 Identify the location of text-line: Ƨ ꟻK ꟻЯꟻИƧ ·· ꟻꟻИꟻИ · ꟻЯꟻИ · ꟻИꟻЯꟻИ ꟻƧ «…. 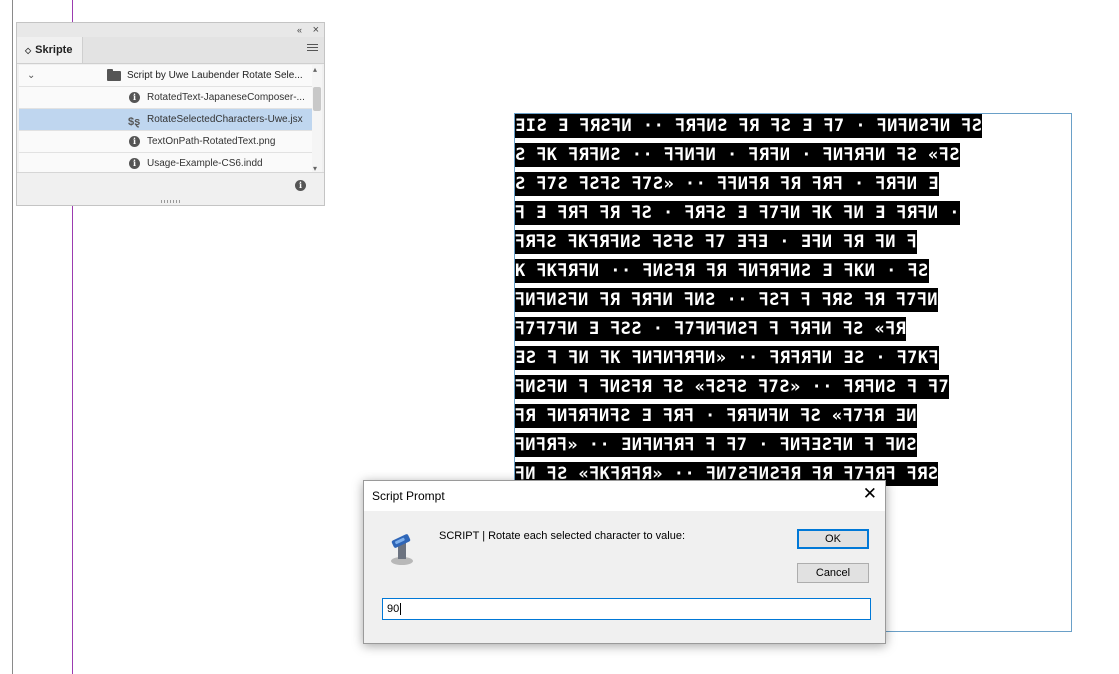
(793, 157).